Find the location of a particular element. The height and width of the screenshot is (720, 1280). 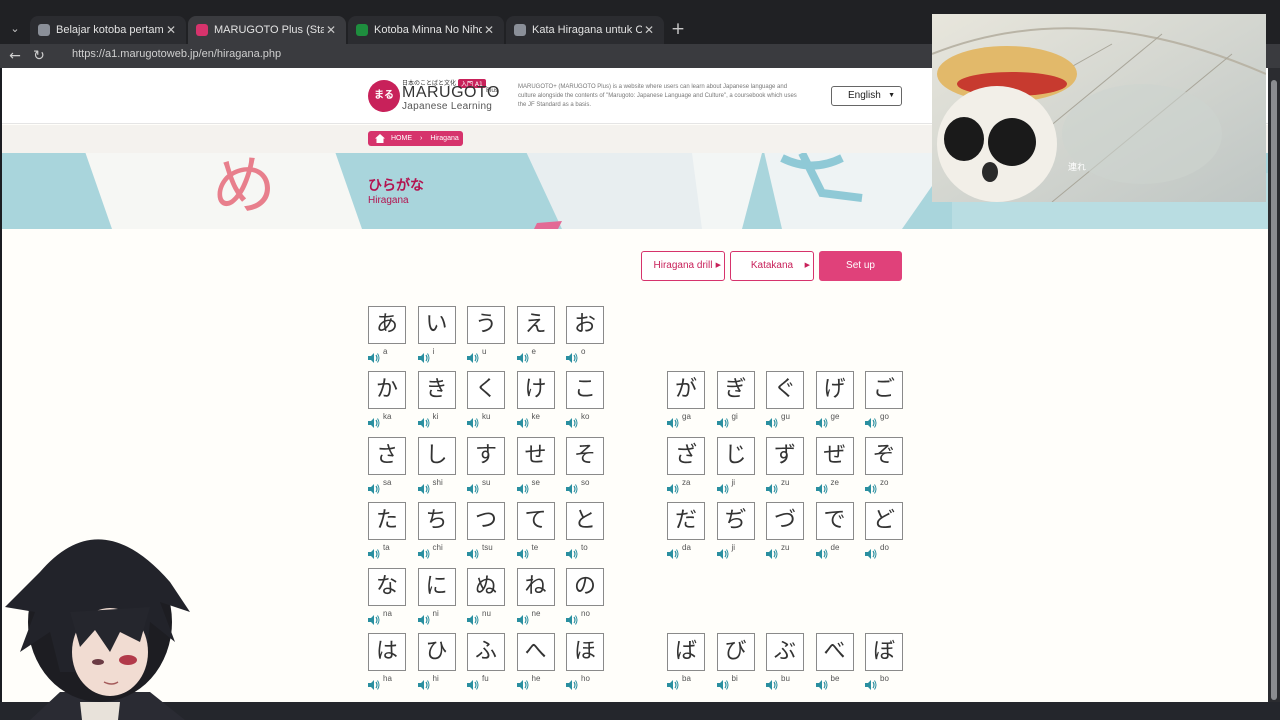

kana-character-button: べ is located at coordinates (834, 652).